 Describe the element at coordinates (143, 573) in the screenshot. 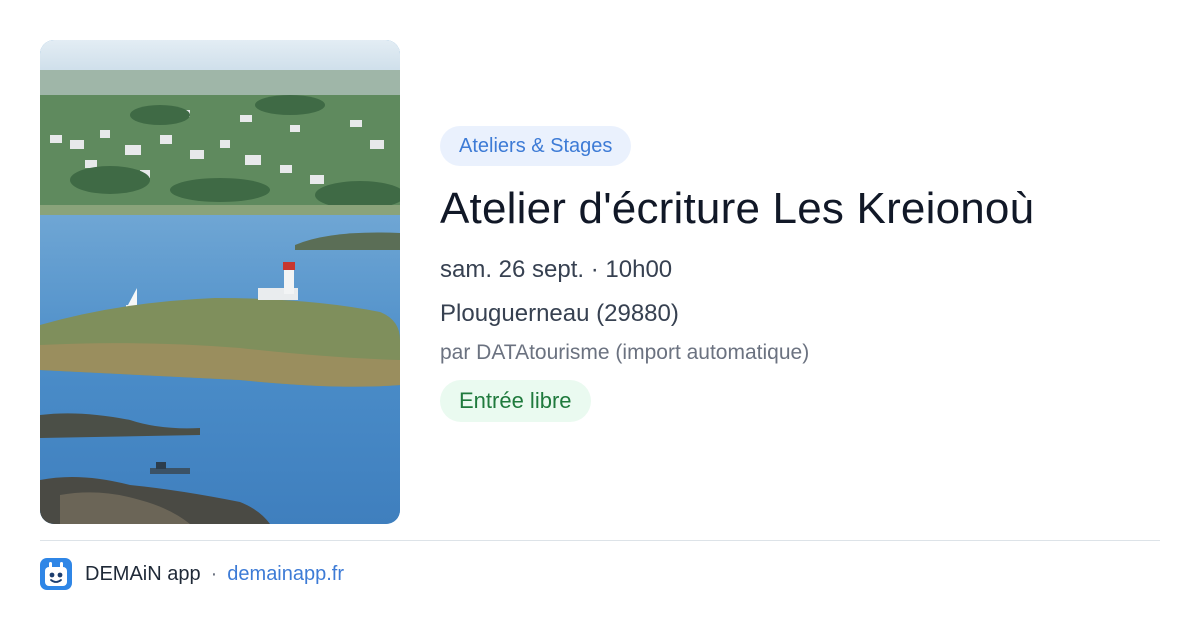

I see `app-name: DEMAiN app` at that location.